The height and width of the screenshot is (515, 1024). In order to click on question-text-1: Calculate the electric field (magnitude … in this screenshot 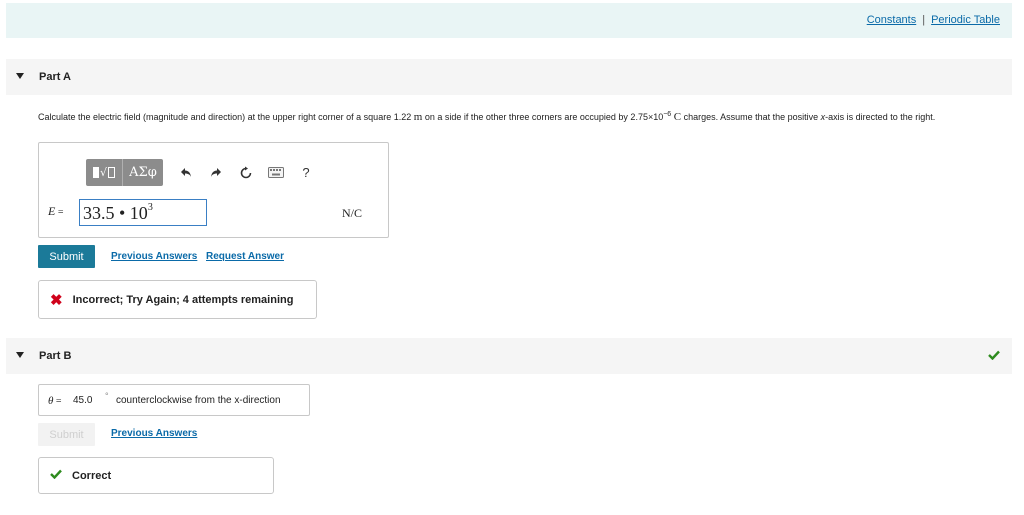, I will do `click(225, 117)`.